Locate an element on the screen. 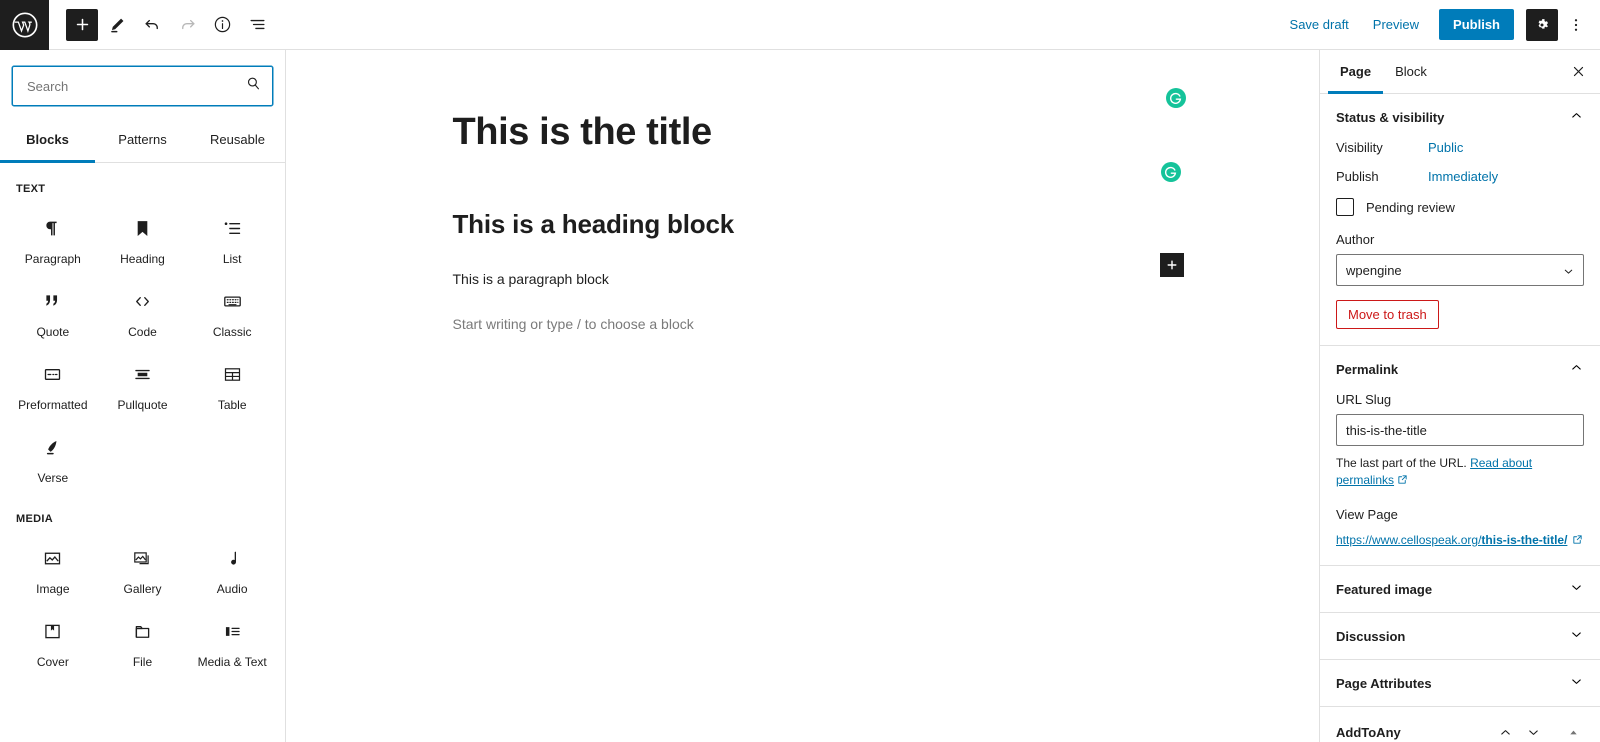 This screenshot has height=742, width=1600. search-box is located at coordinates (142, 86).